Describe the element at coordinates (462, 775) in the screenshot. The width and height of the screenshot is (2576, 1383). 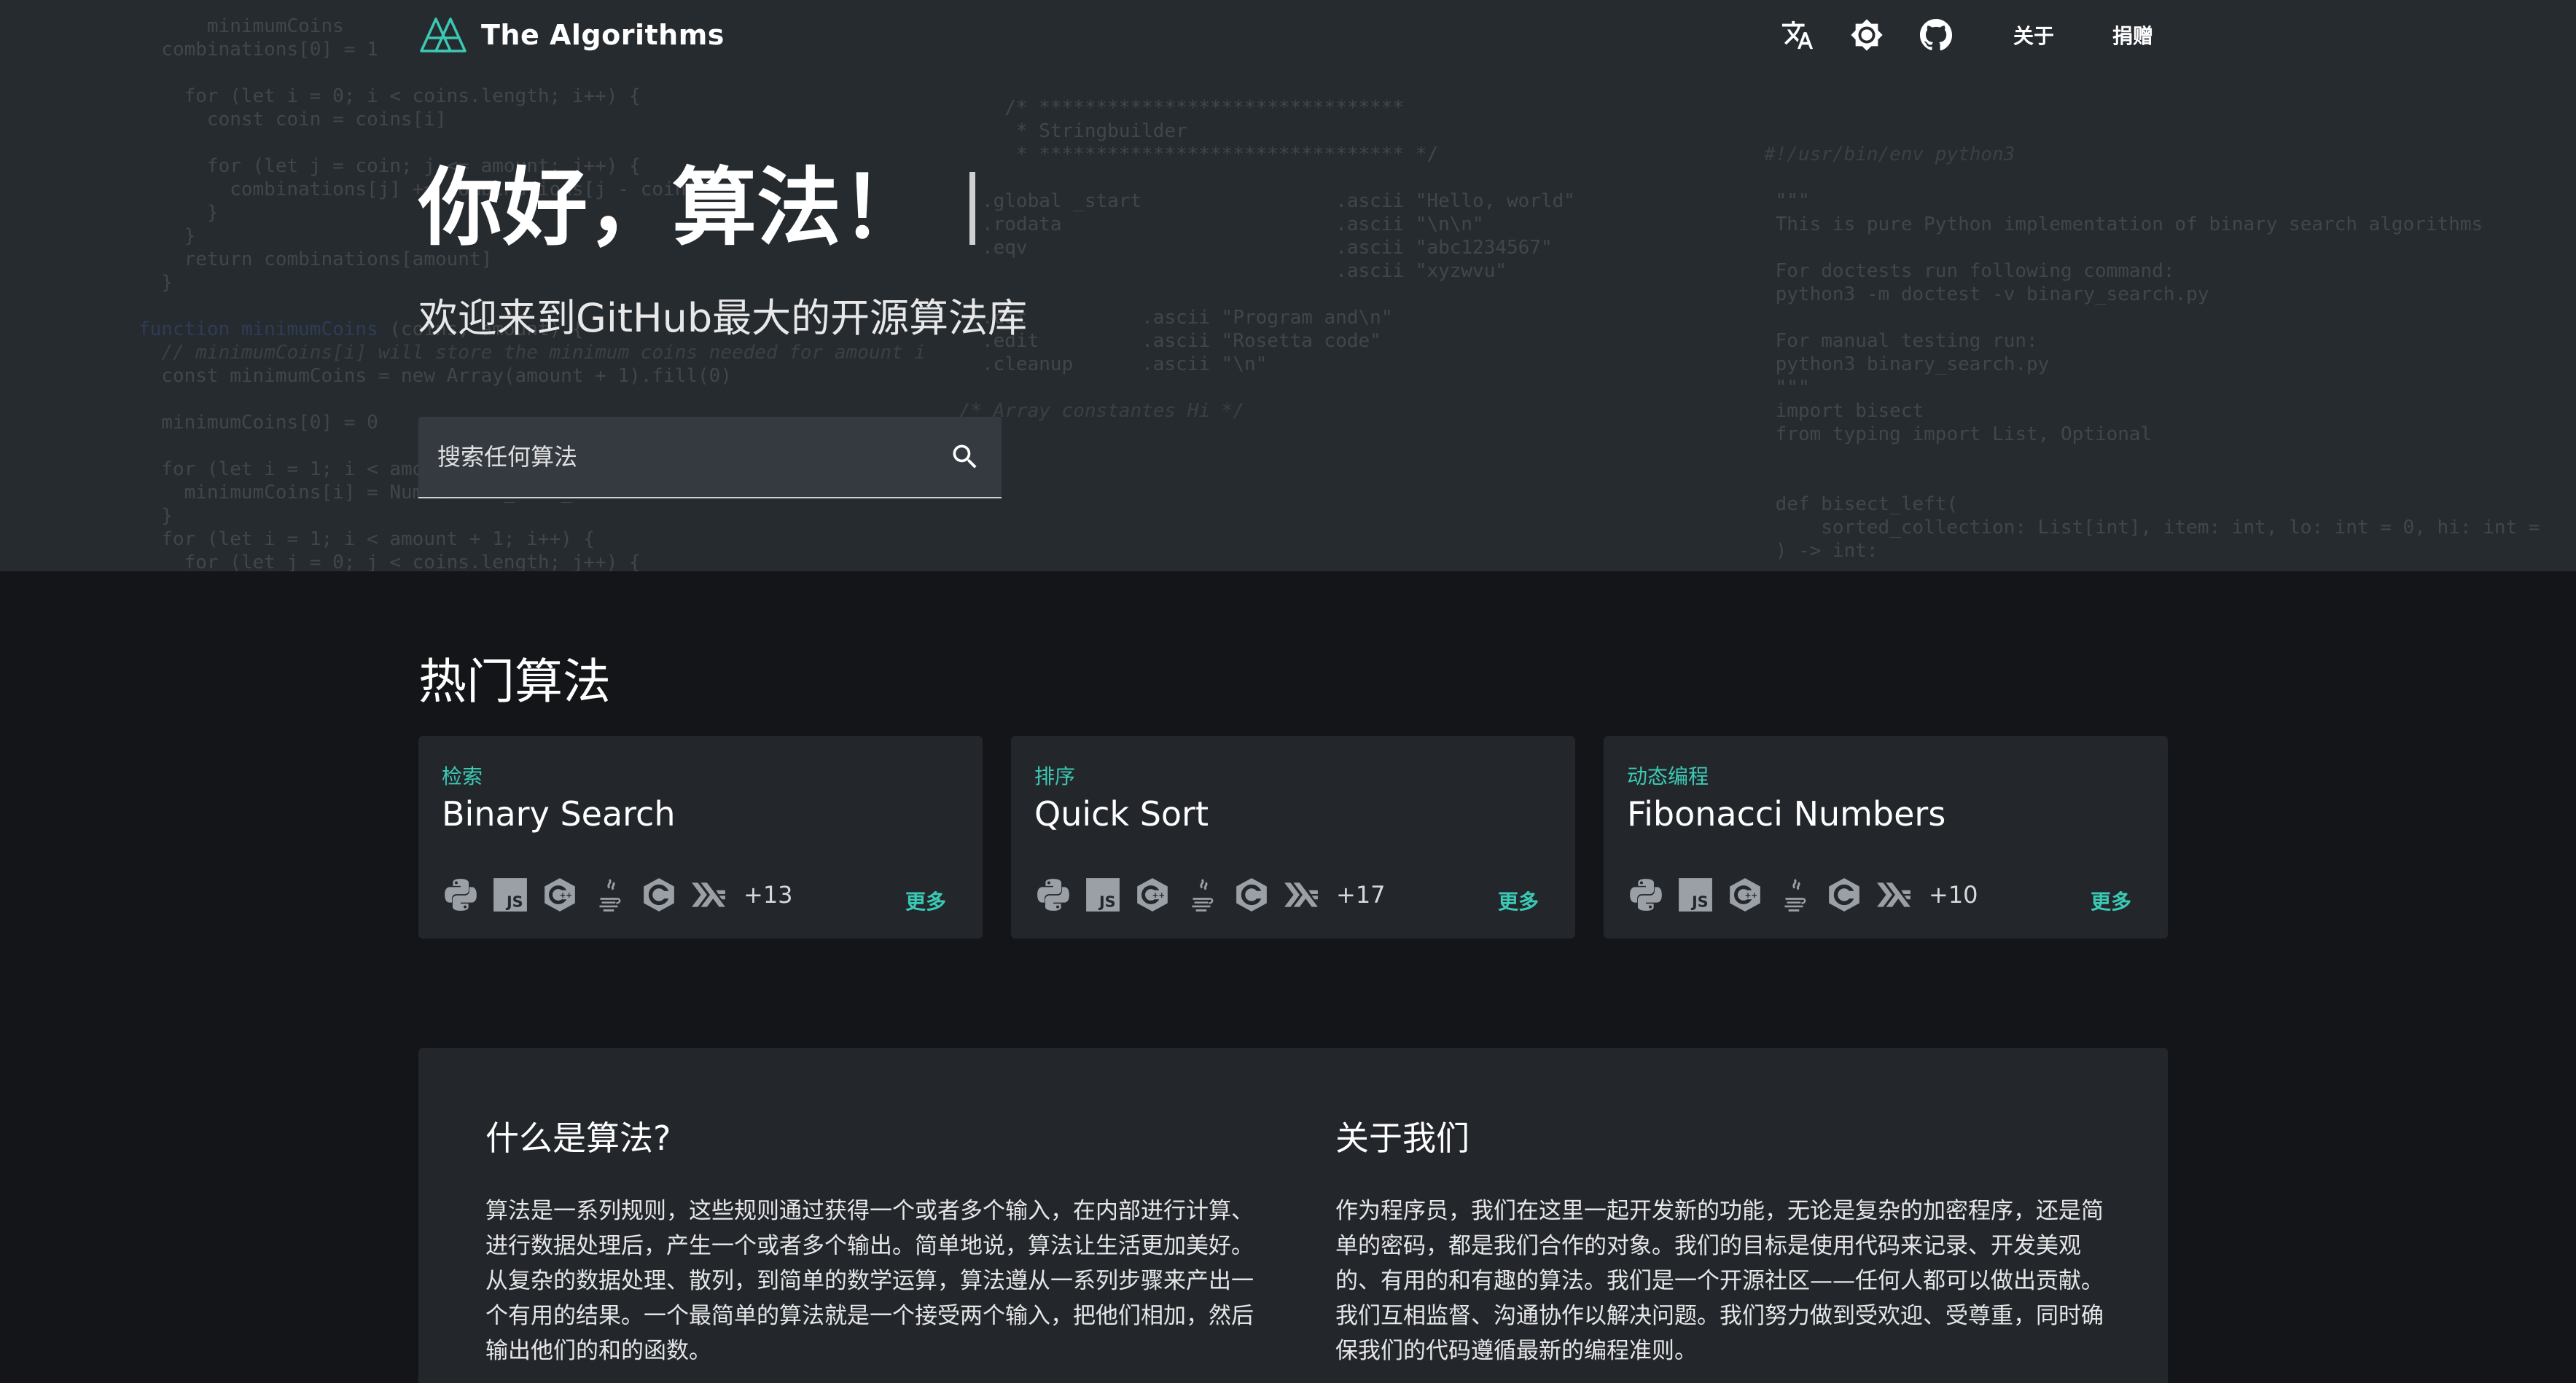
I see `card-category: 检索` at that location.